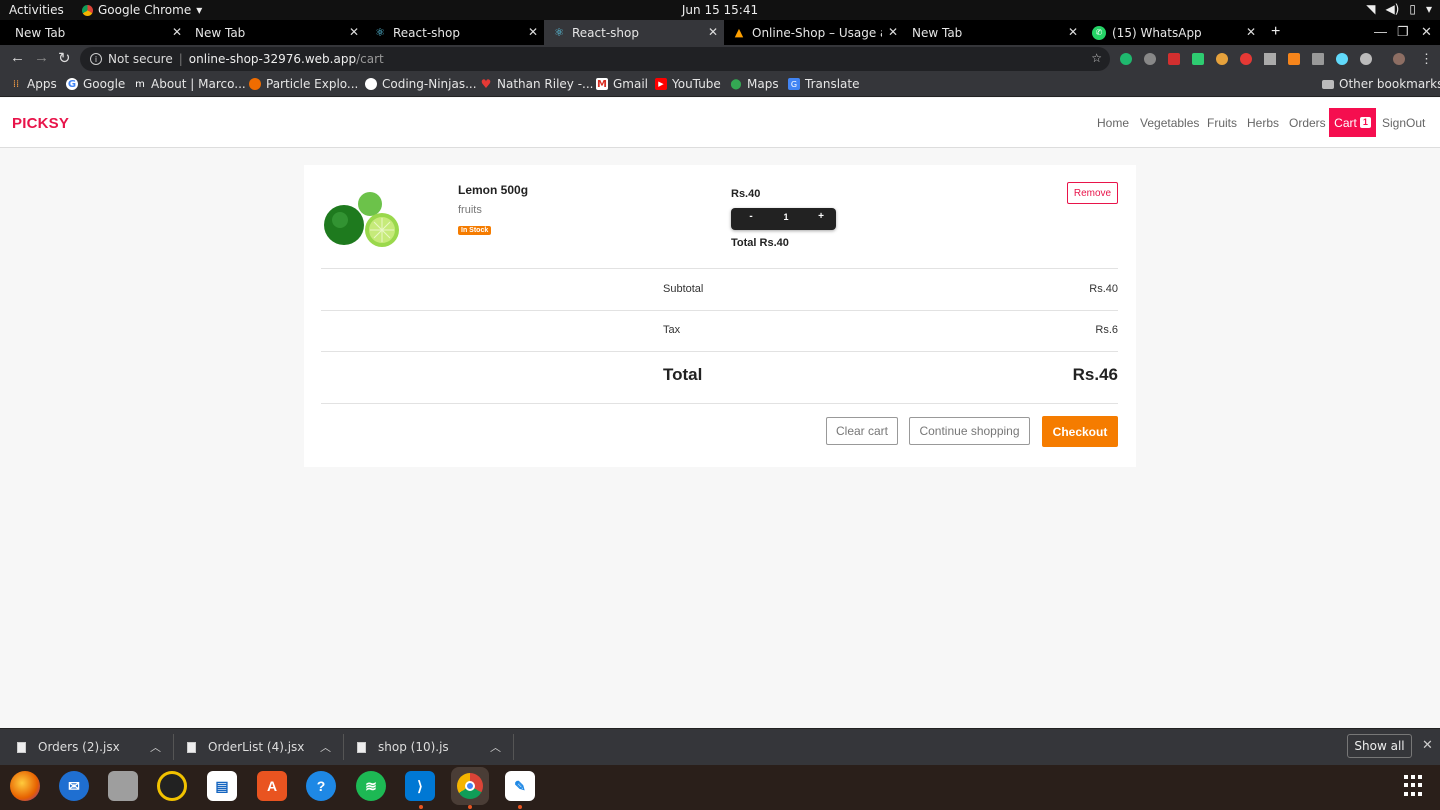 The image size is (1440, 810). Describe the element at coordinates (40, 123) in the screenshot. I see `brand-logo: PICKSY` at that location.